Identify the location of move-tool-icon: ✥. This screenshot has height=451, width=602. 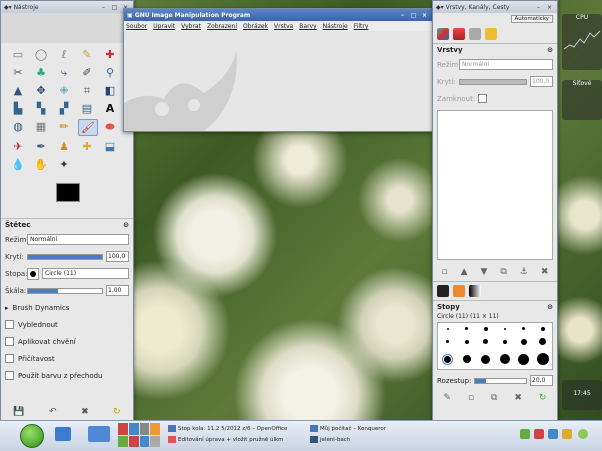
(41, 90).